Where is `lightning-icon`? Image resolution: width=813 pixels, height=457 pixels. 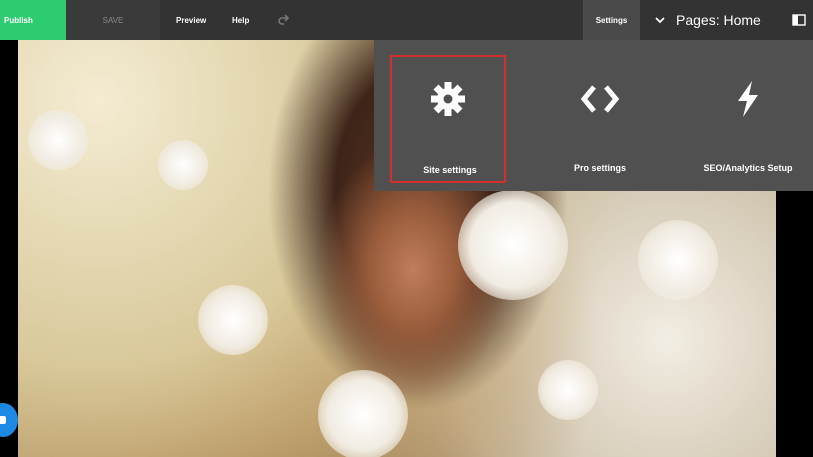 lightning-icon is located at coordinates (748, 99).